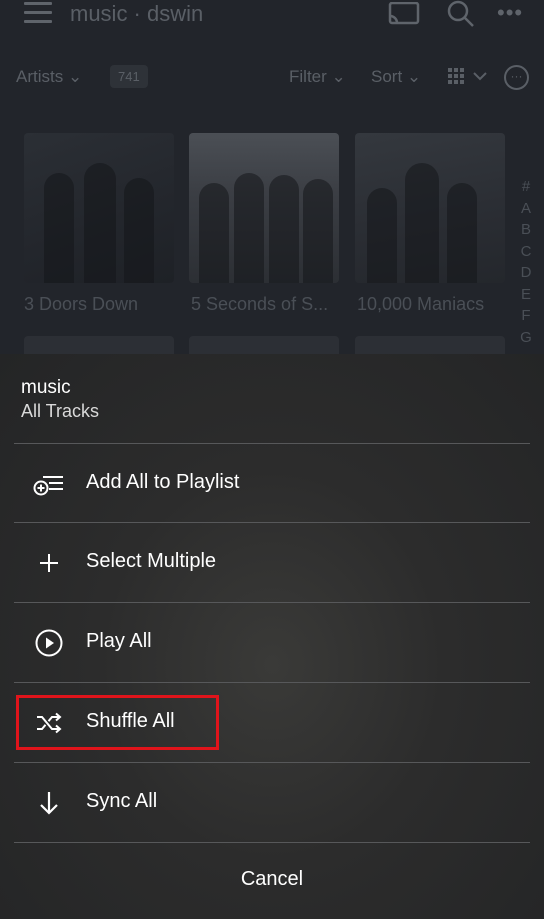 The width and height of the screenshot is (544, 919). What do you see at coordinates (117, 722) in the screenshot?
I see `shuffle-all-highlight-box` at bounding box center [117, 722].